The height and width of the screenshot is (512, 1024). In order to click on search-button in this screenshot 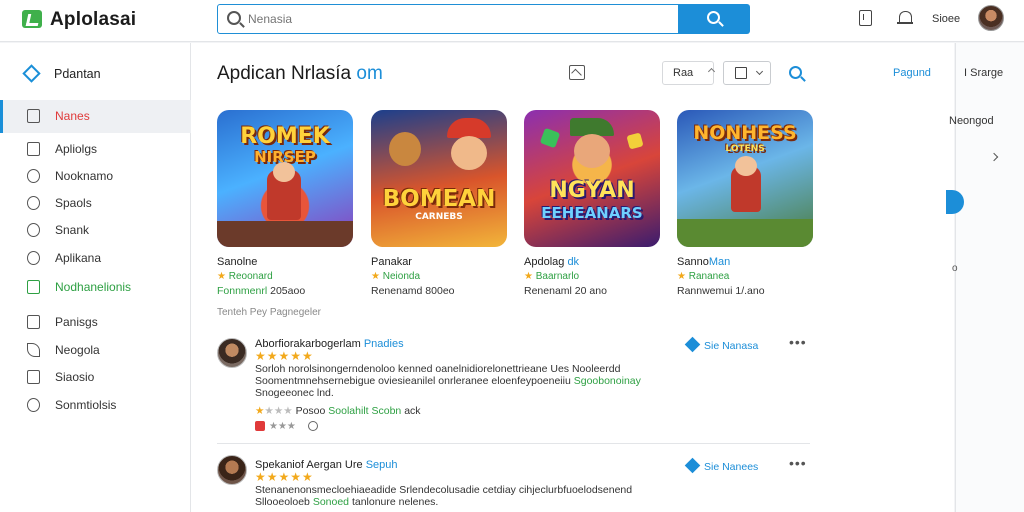, I will do `click(714, 19)`.